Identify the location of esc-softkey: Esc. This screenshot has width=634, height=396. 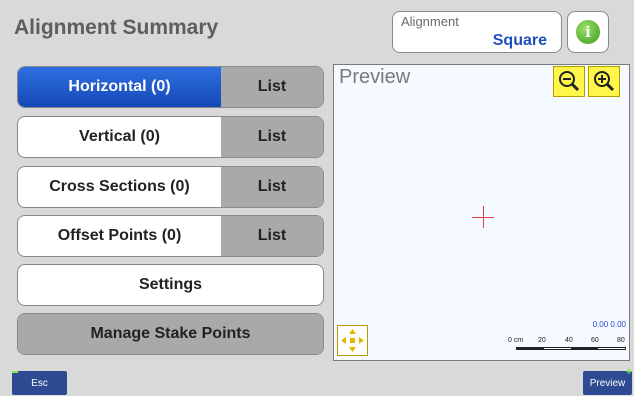
(39, 383).